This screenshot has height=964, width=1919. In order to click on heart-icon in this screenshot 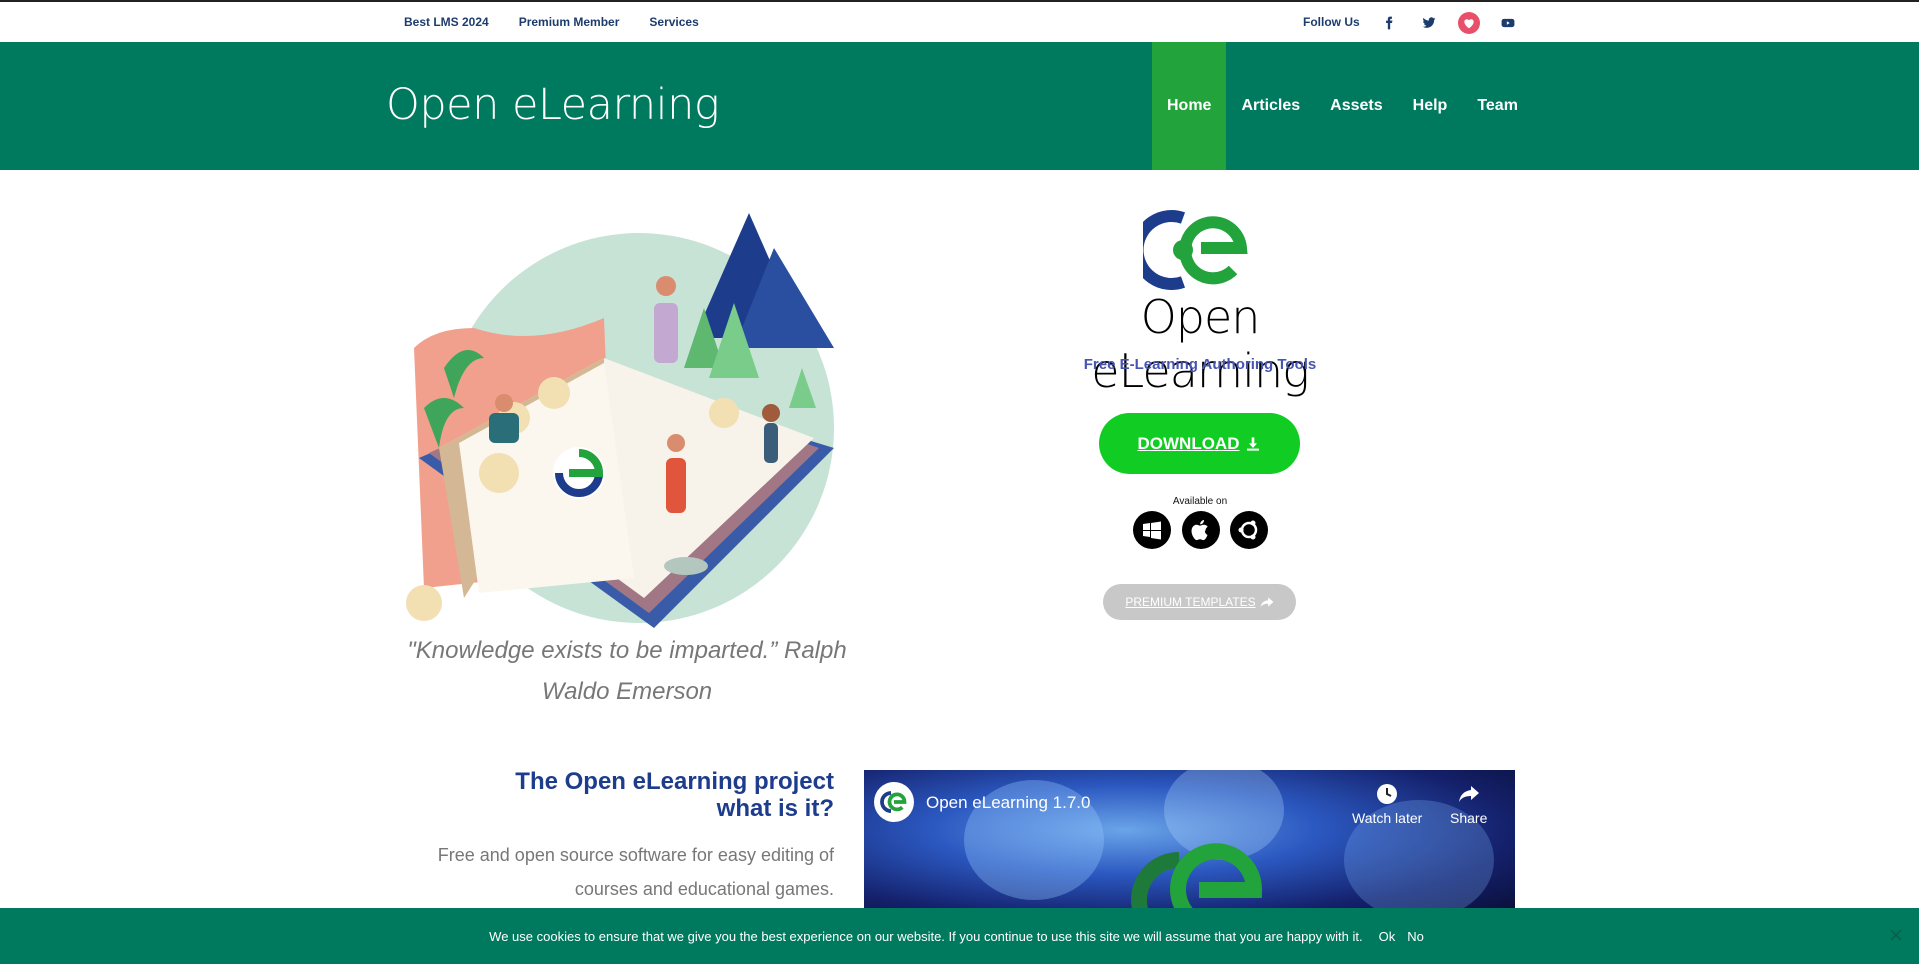, I will do `click(1469, 23)`.